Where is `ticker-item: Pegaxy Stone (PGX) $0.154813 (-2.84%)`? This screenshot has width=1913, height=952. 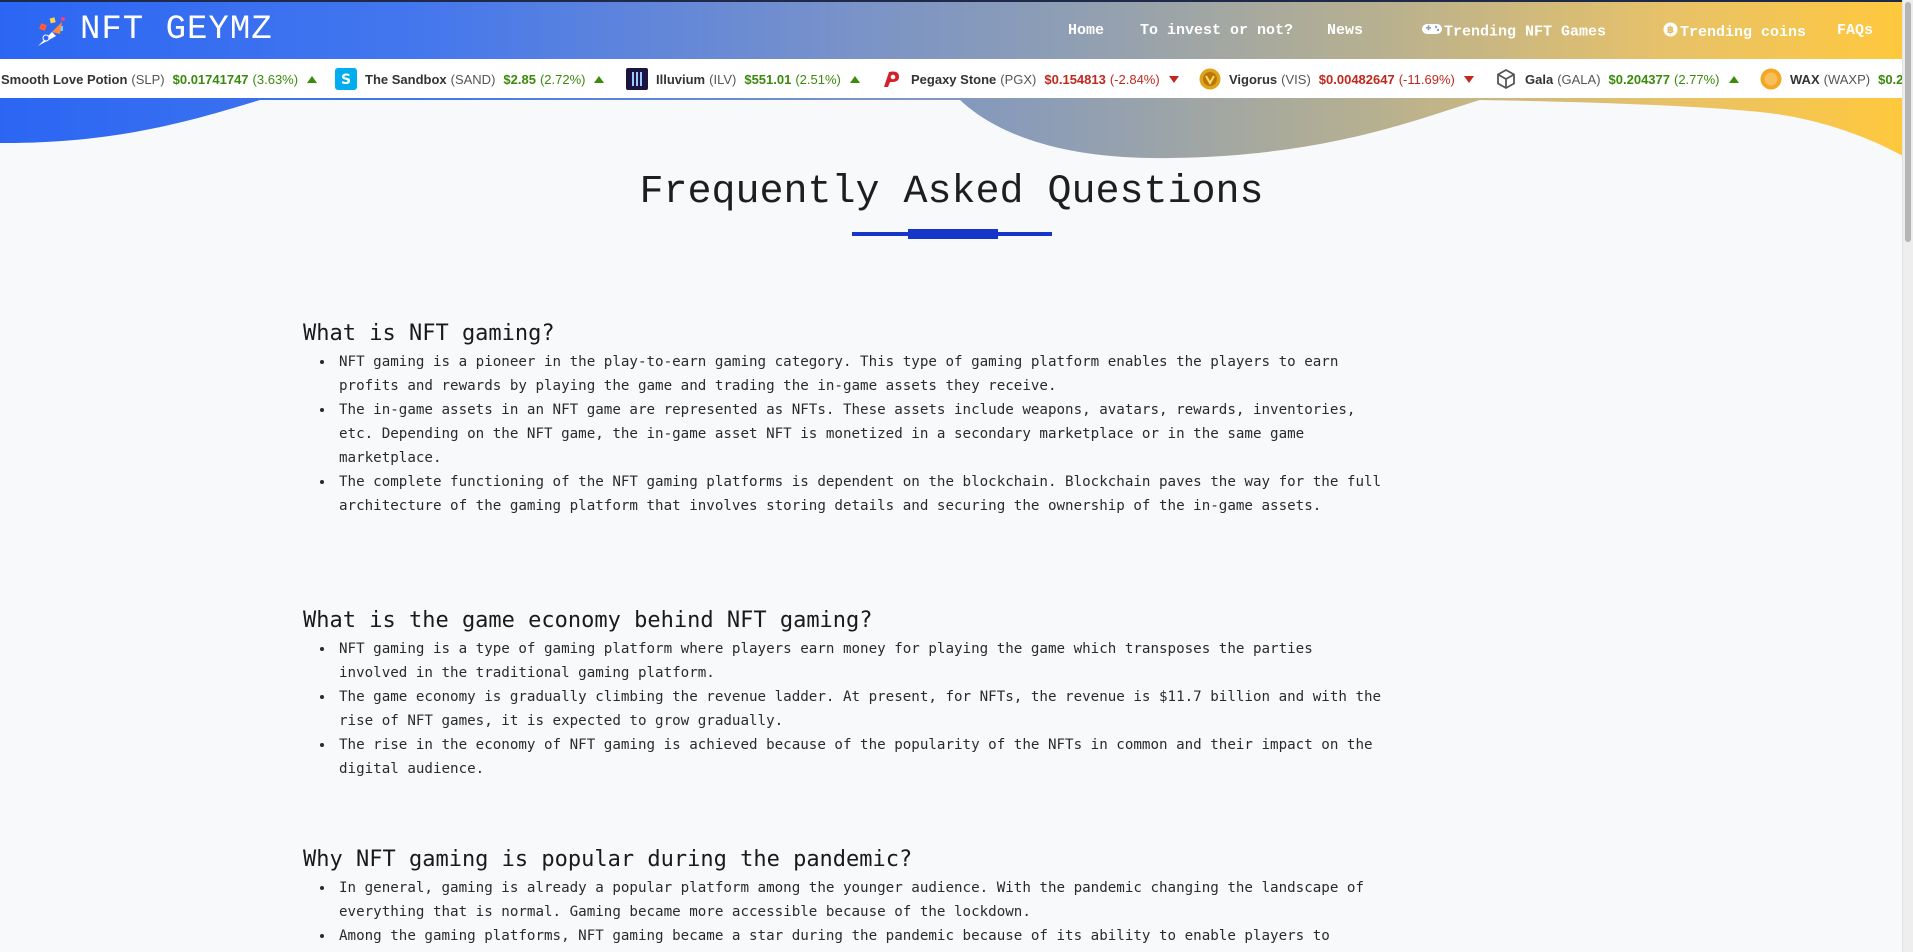 ticker-item: Pegaxy Stone (PGX) $0.154813 (-2.84%) is located at coordinates (1030, 79).